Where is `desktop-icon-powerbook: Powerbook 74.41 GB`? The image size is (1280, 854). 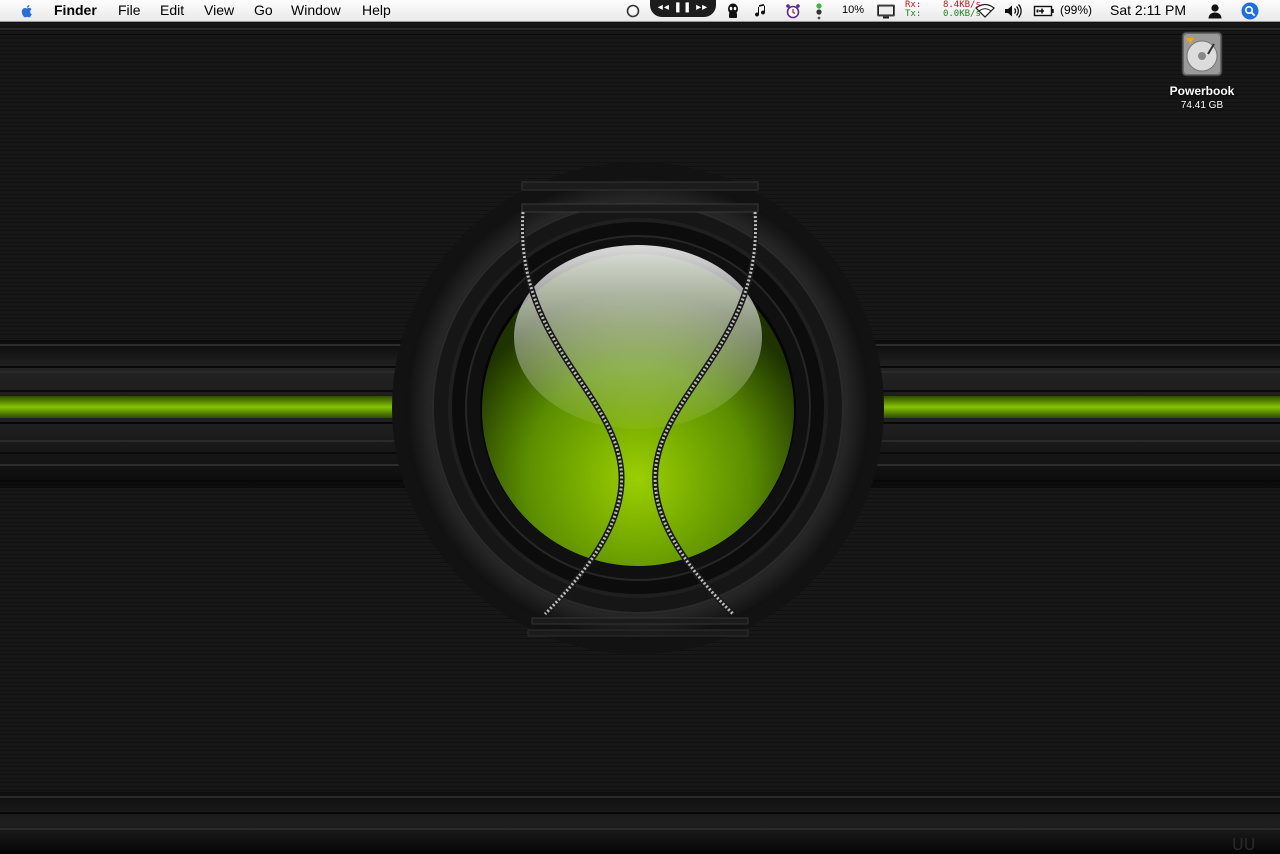 desktop-icon-powerbook: Powerbook 74.41 GB is located at coordinates (1202, 70).